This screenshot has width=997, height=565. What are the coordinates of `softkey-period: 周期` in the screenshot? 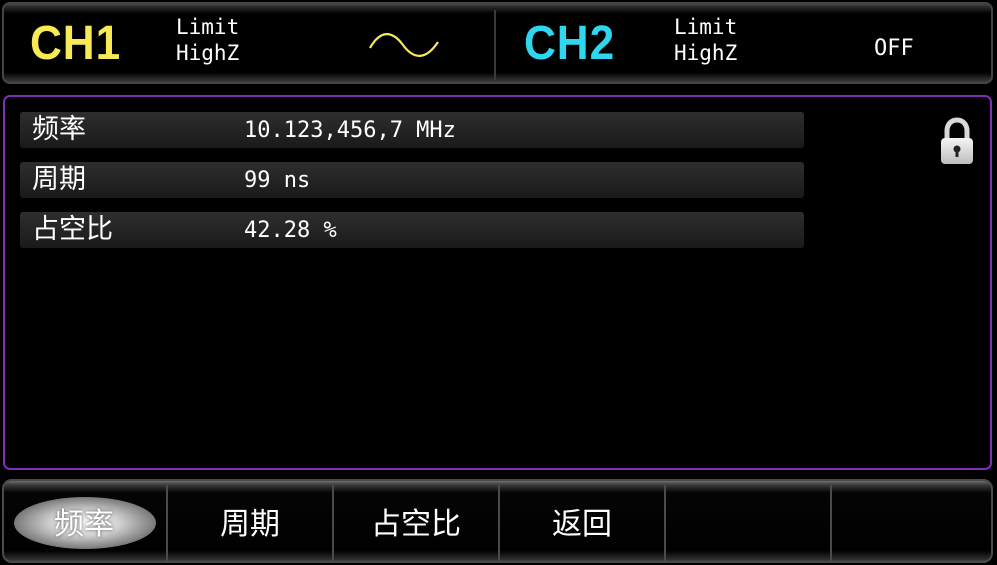 It's located at (250, 521).